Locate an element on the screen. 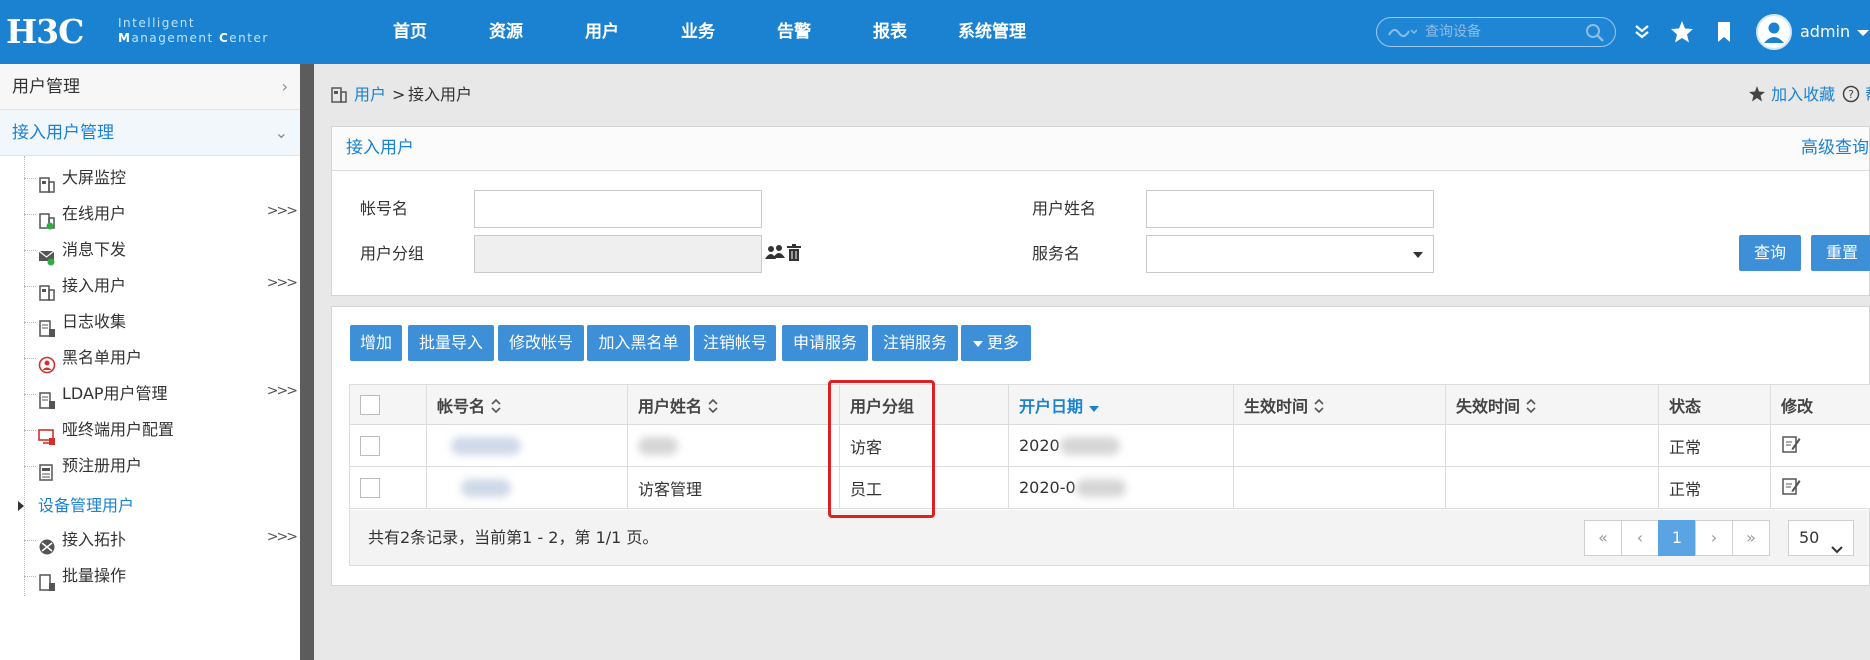 Image resolution: width=1870 pixels, height=660 pixels. modify-account-button: 修改帐号 is located at coordinates (541, 343).